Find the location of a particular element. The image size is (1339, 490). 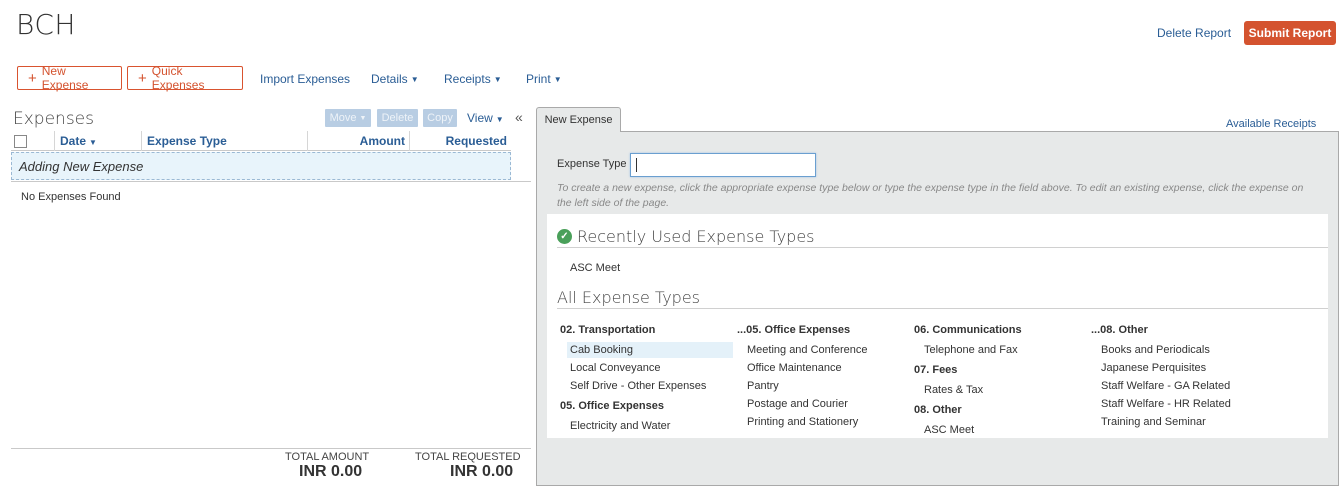

expense-type-item: Office Maintenance is located at coordinates (794, 368).